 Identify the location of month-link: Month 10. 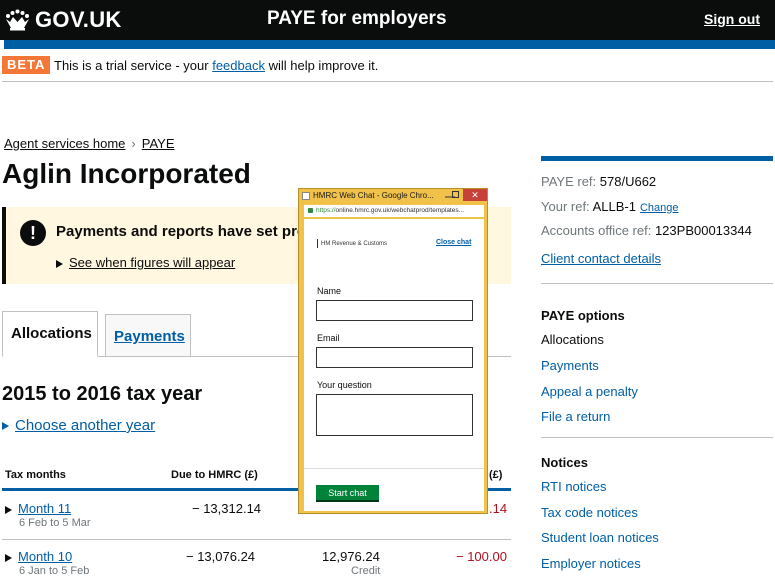
(45, 556).